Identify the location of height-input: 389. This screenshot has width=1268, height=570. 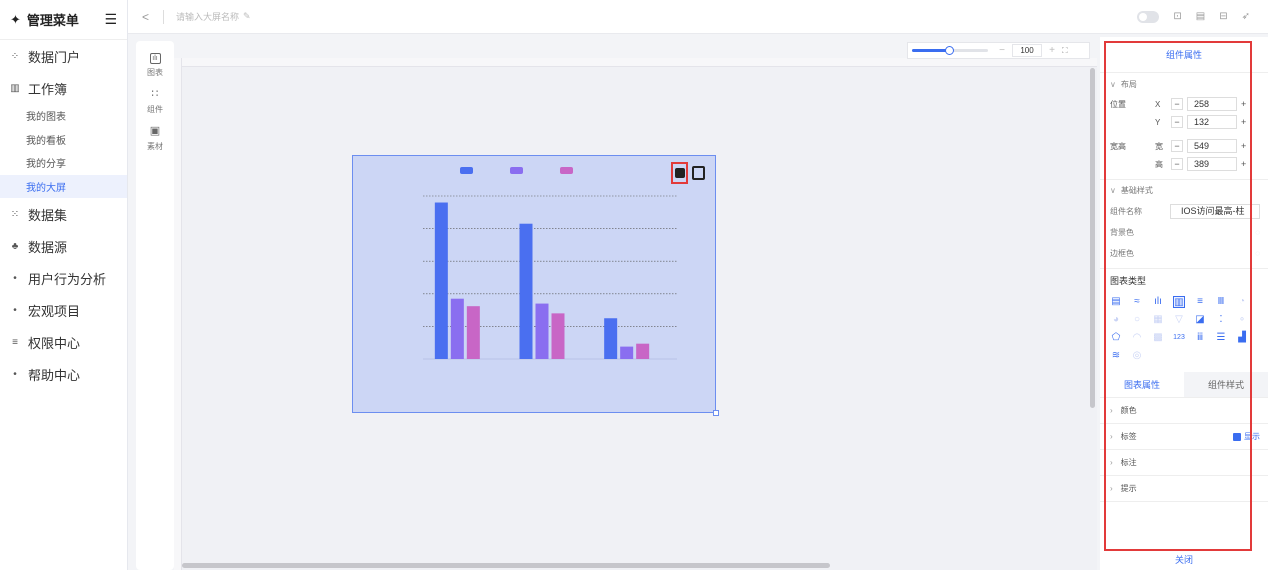
(1212, 164).